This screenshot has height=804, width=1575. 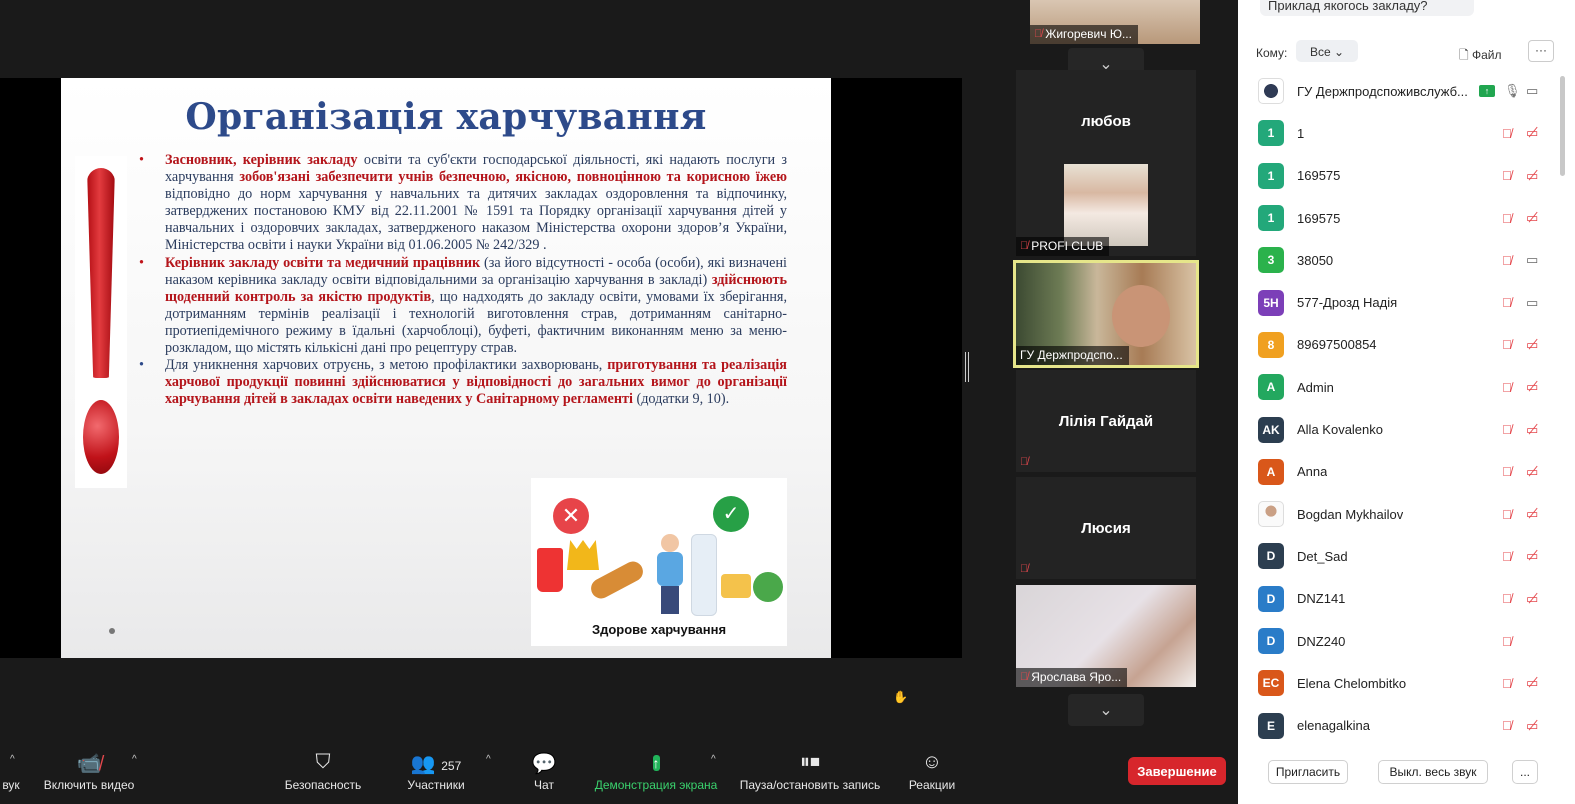 What do you see at coordinates (134, 759) in the screenshot?
I see `video-options-caret: ^` at bounding box center [134, 759].